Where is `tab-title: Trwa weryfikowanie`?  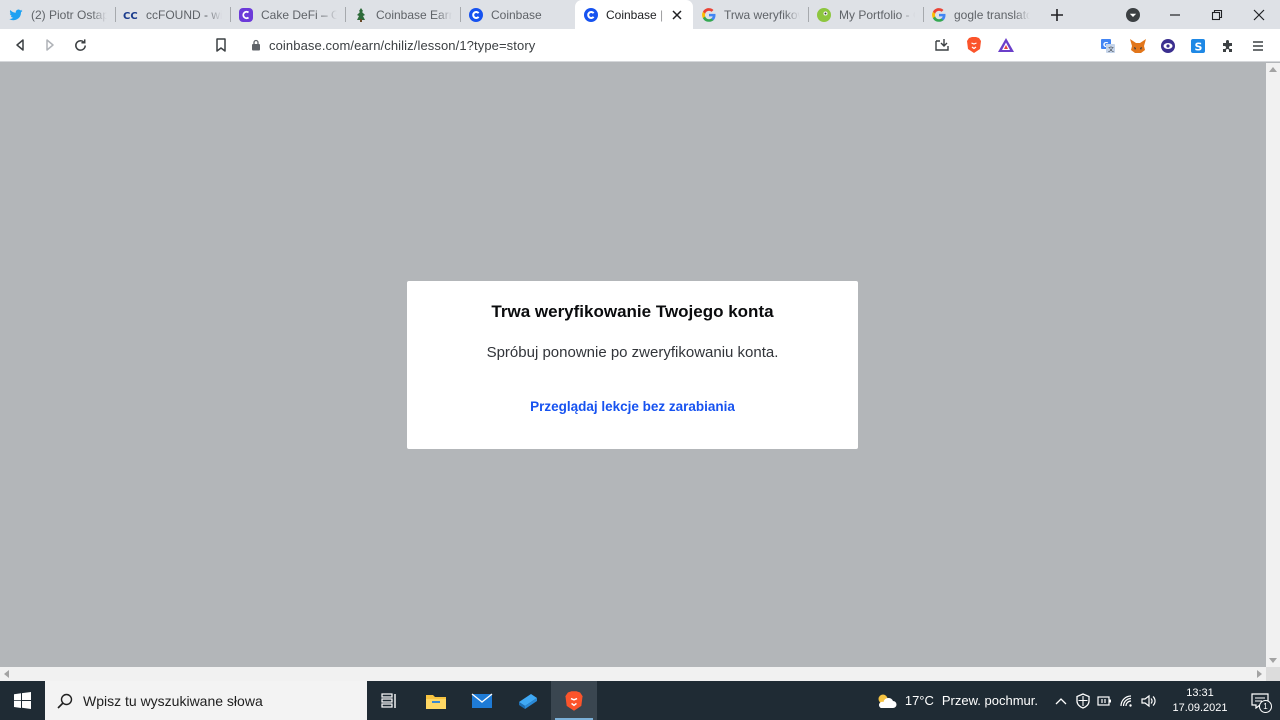 tab-title: Trwa weryfikowanie is located at coordinates (762, 14).